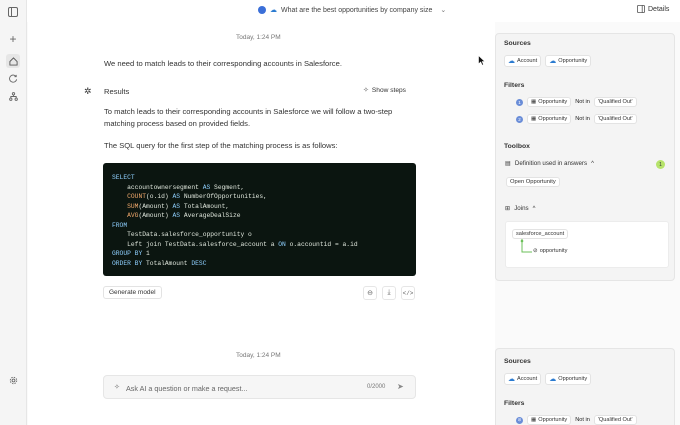  I want to click on definition-toggle: ▤ Definition used in answers ^, so click(549, 163).